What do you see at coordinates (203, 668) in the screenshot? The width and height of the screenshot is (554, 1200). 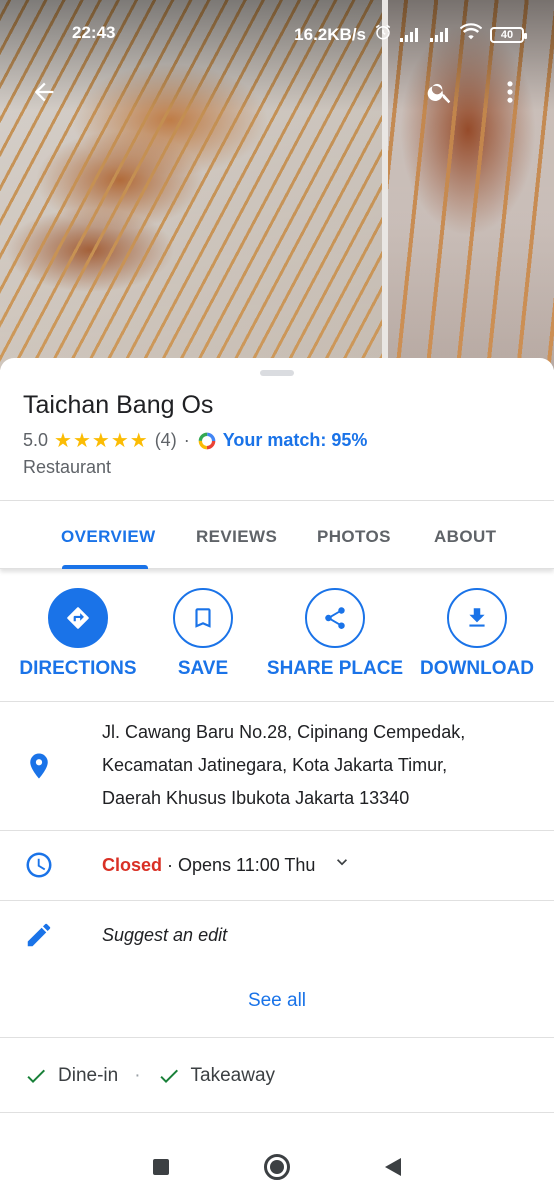 I see `save-label: SAVE` at bounding box center [203, 668].